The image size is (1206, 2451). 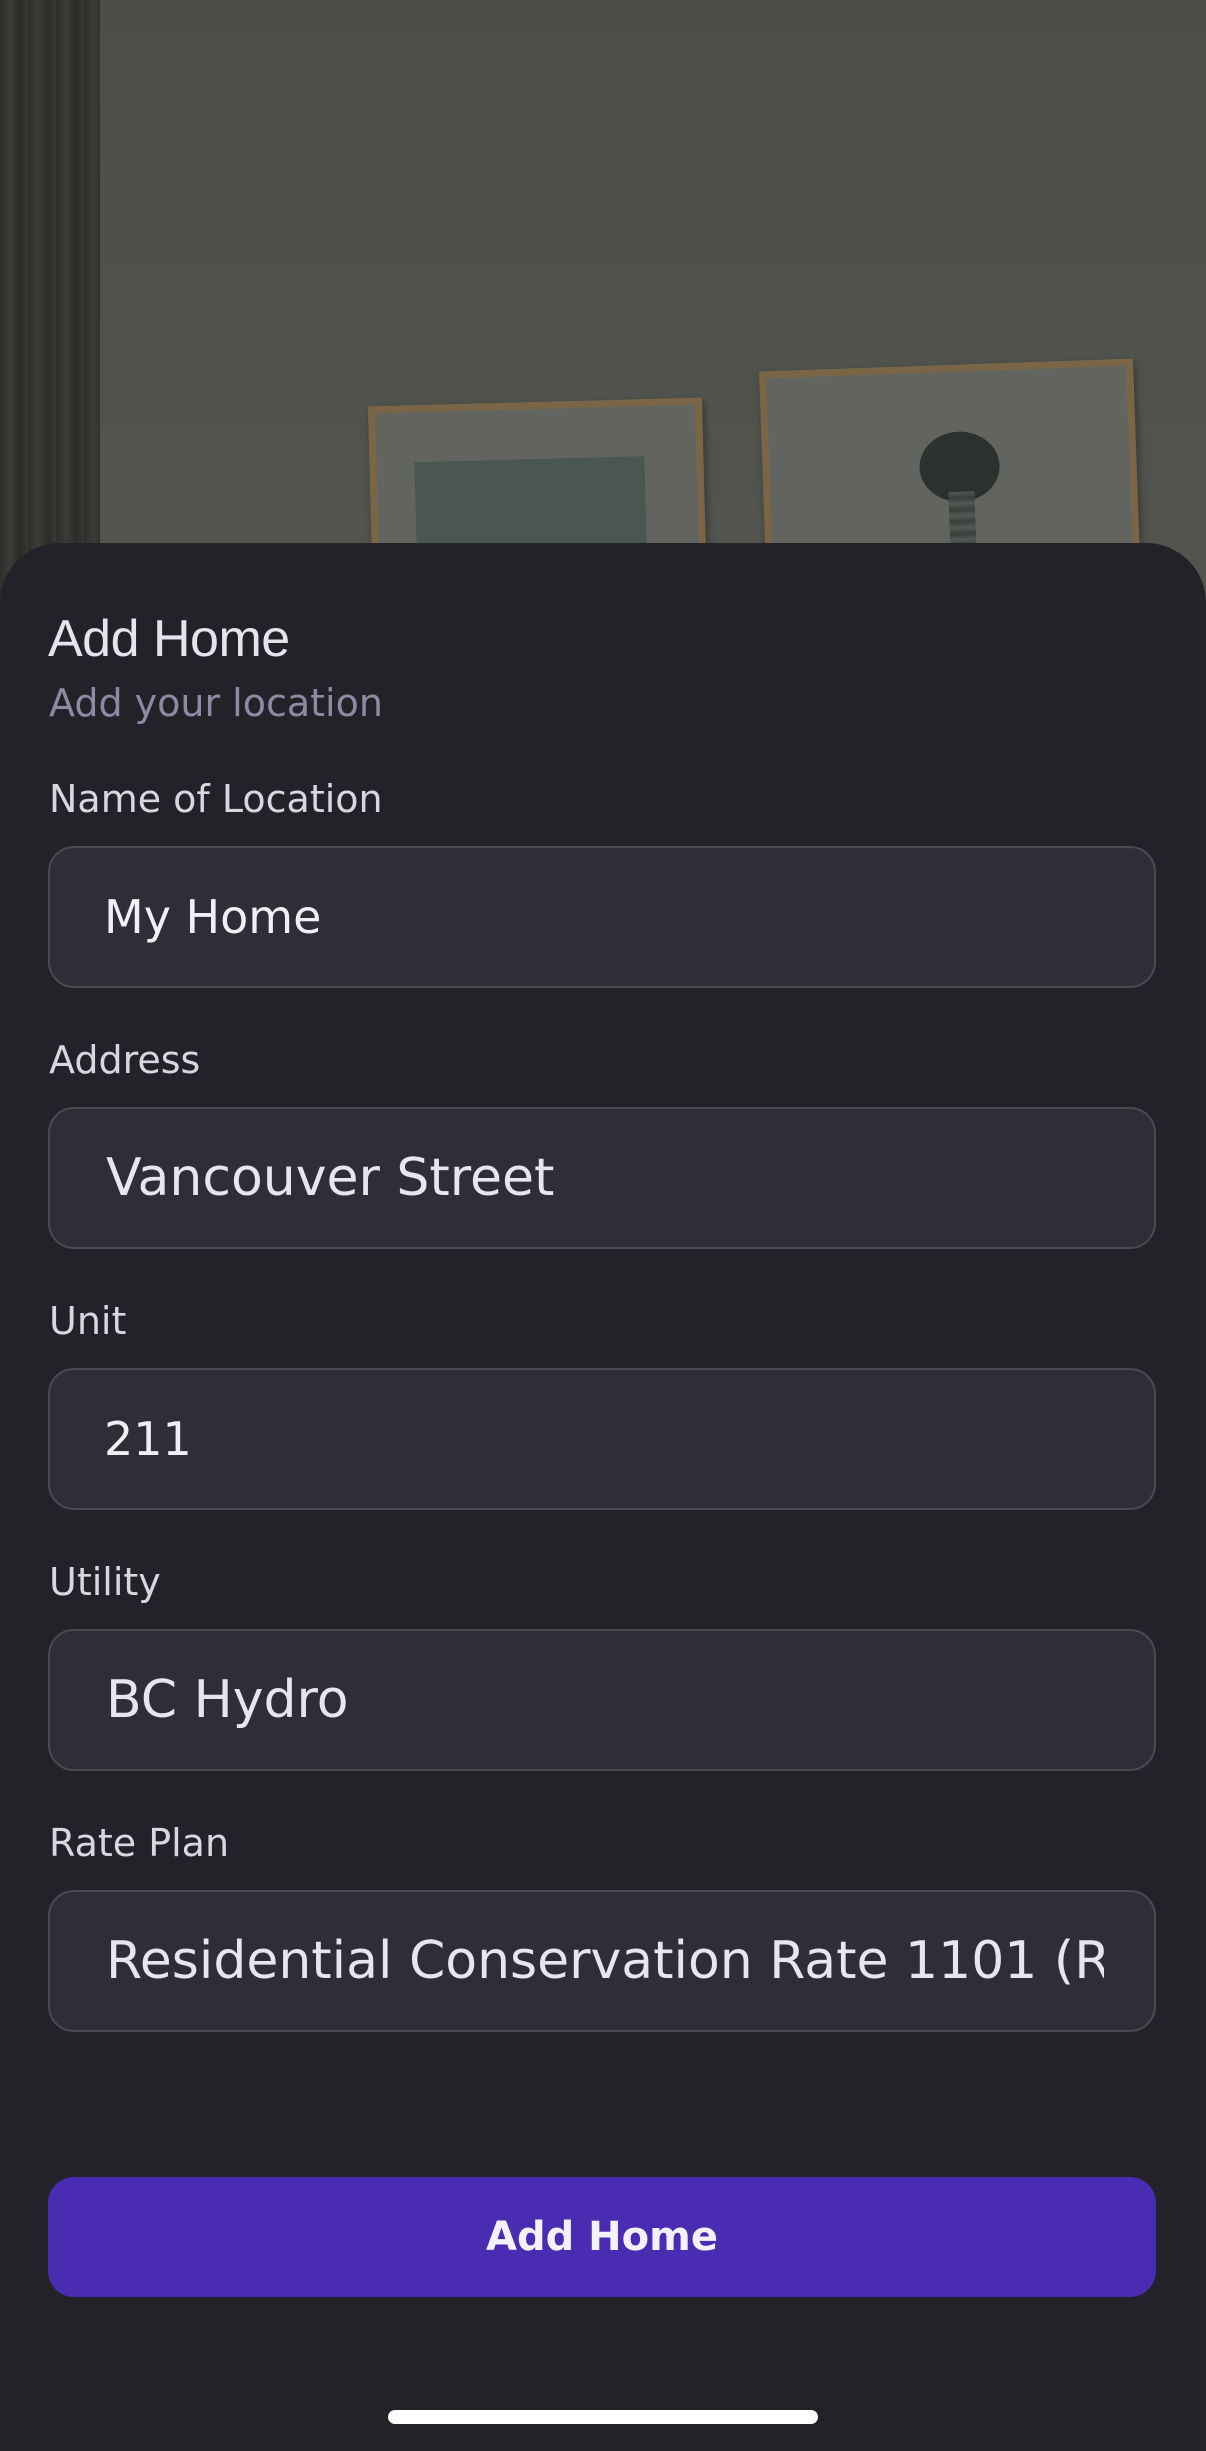 What do you see at coordinates (227, 1700) in the screenshot?
I see `utility-value: BC Hydro` at bounding box center [227, 1700].